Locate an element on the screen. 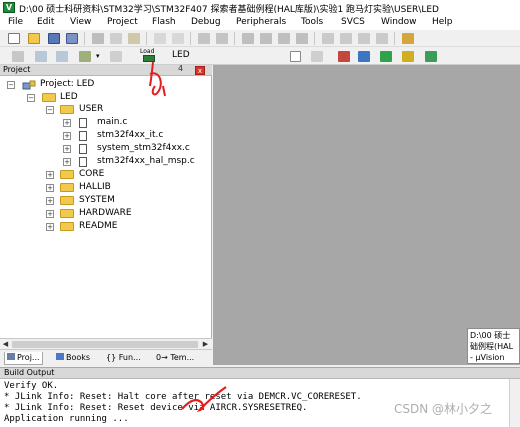  scroll-thumb is located at coordinates (105, 344).